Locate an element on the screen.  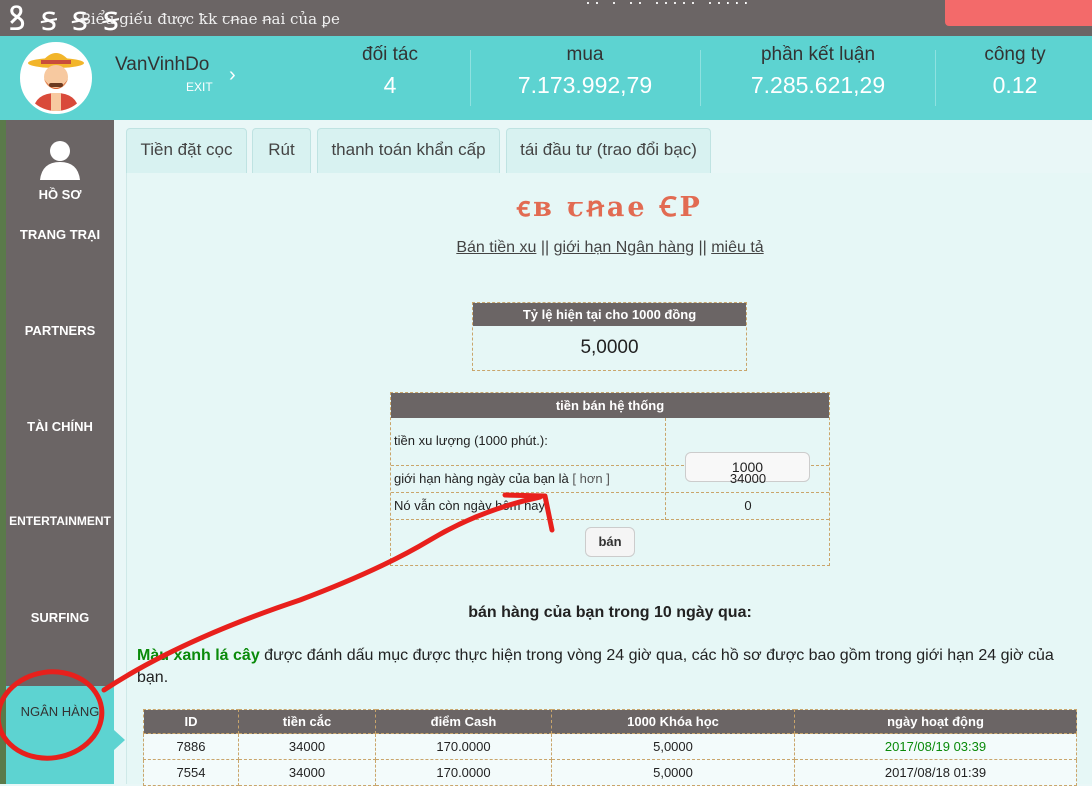
sidebar-item-label: TRANG TRẠI is located at coordinates (60, 234).